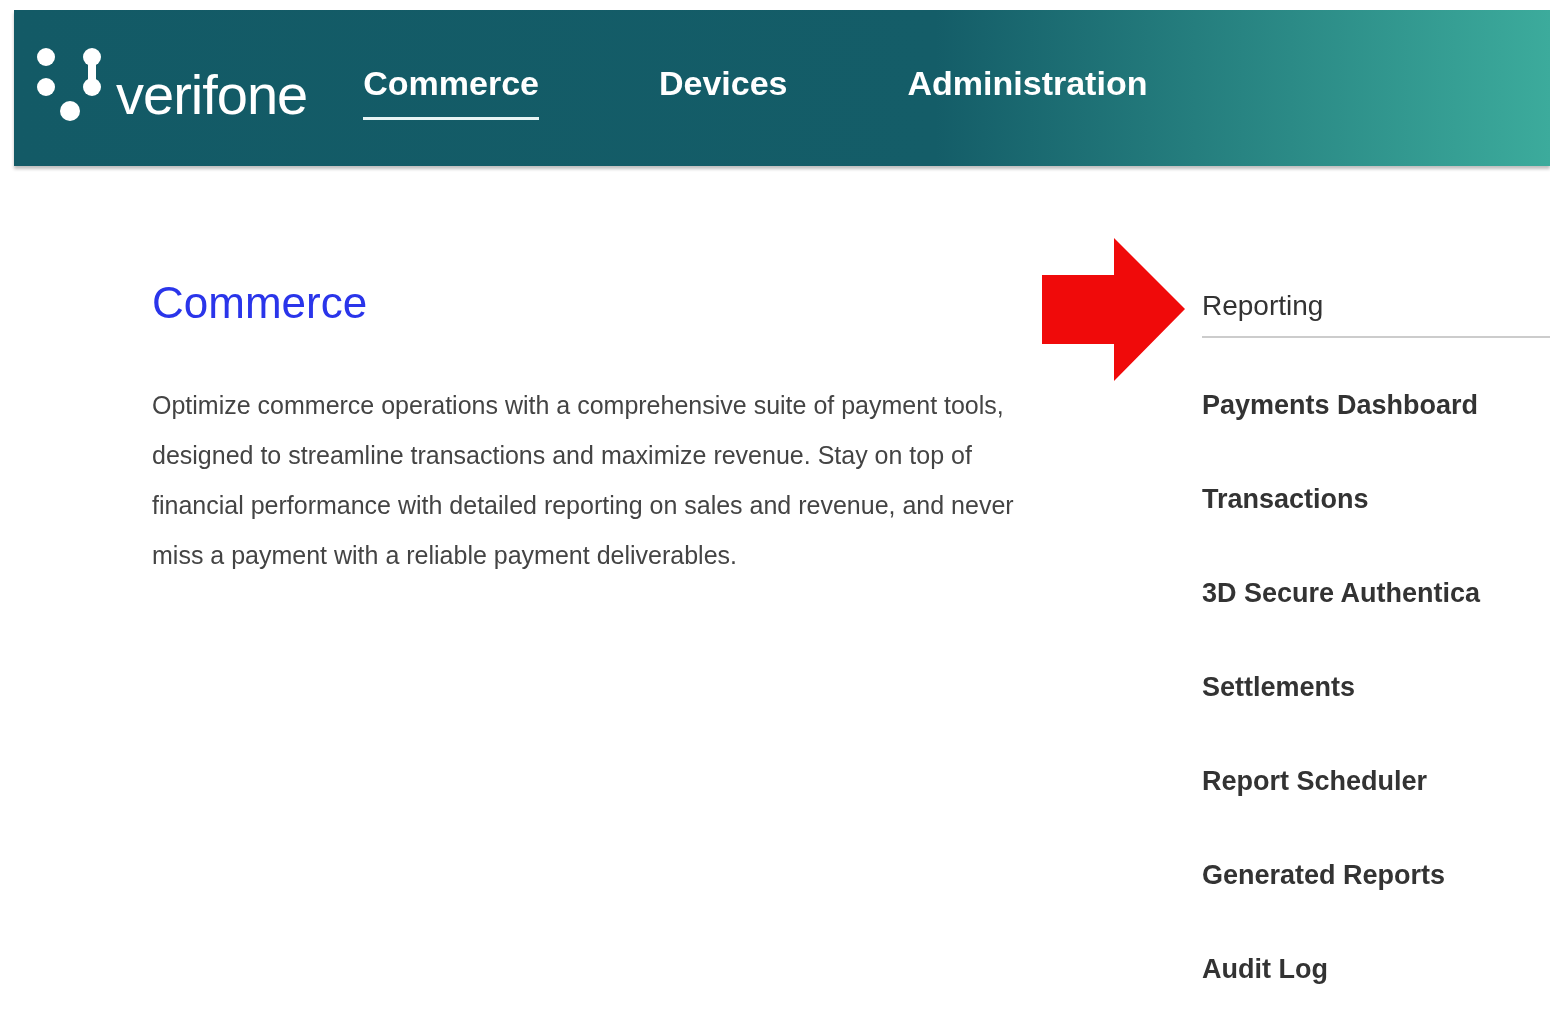  What do you see at coordinates (1027, 92) in the screenshot?
I see `nav-tab: Administration` at bounding box center [1027, 92].